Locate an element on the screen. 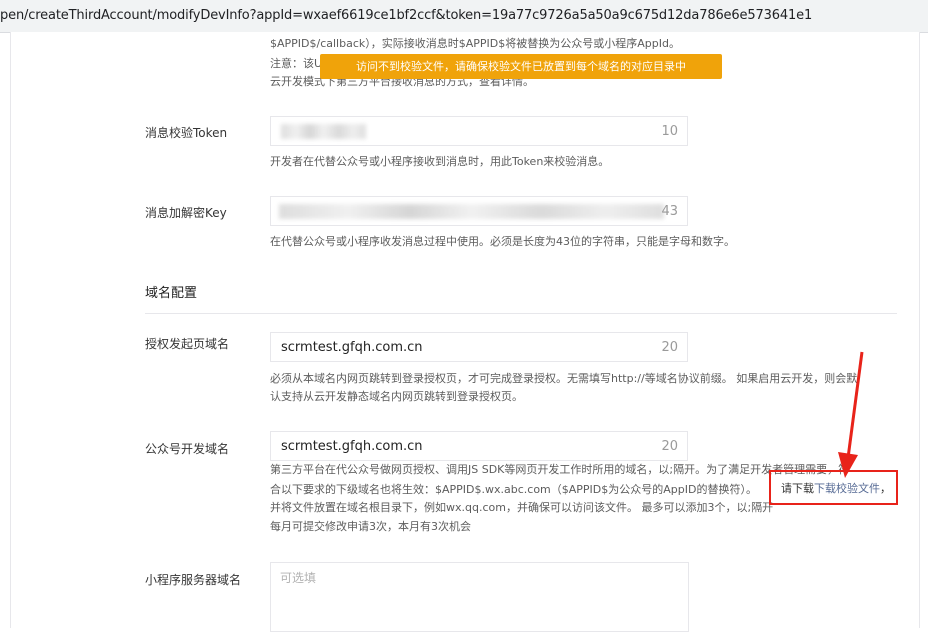 This screenshot has height=632, width=928. aes-key-input: 43 is located at coordinates (479, 211).